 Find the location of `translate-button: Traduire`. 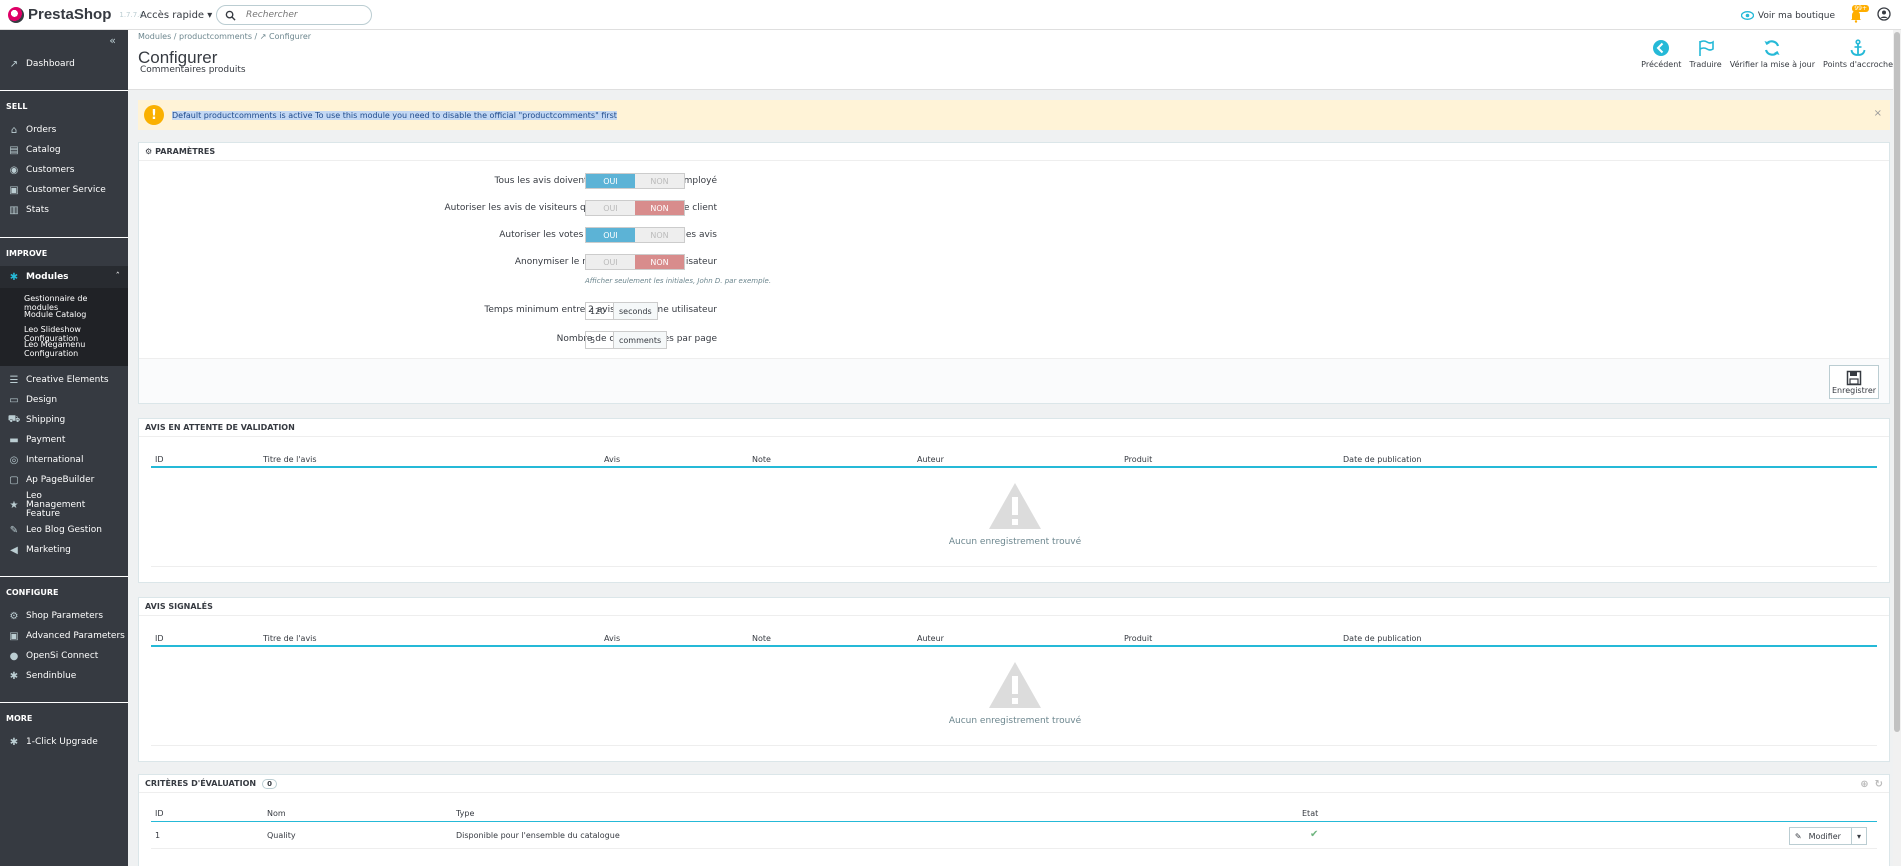

translate-button: Traduire is located at coordinates (1705, 53).